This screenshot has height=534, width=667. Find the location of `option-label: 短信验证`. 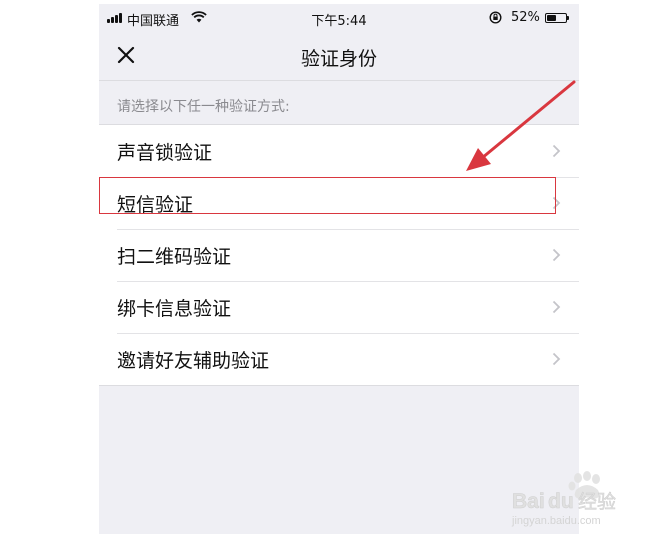

option-label: 短信验证 is located at coordinates (155, 205).